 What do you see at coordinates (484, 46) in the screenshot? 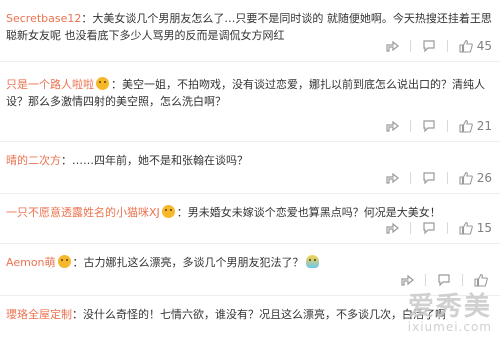
I see `like-count: 45` at bounding box center [484, 46].